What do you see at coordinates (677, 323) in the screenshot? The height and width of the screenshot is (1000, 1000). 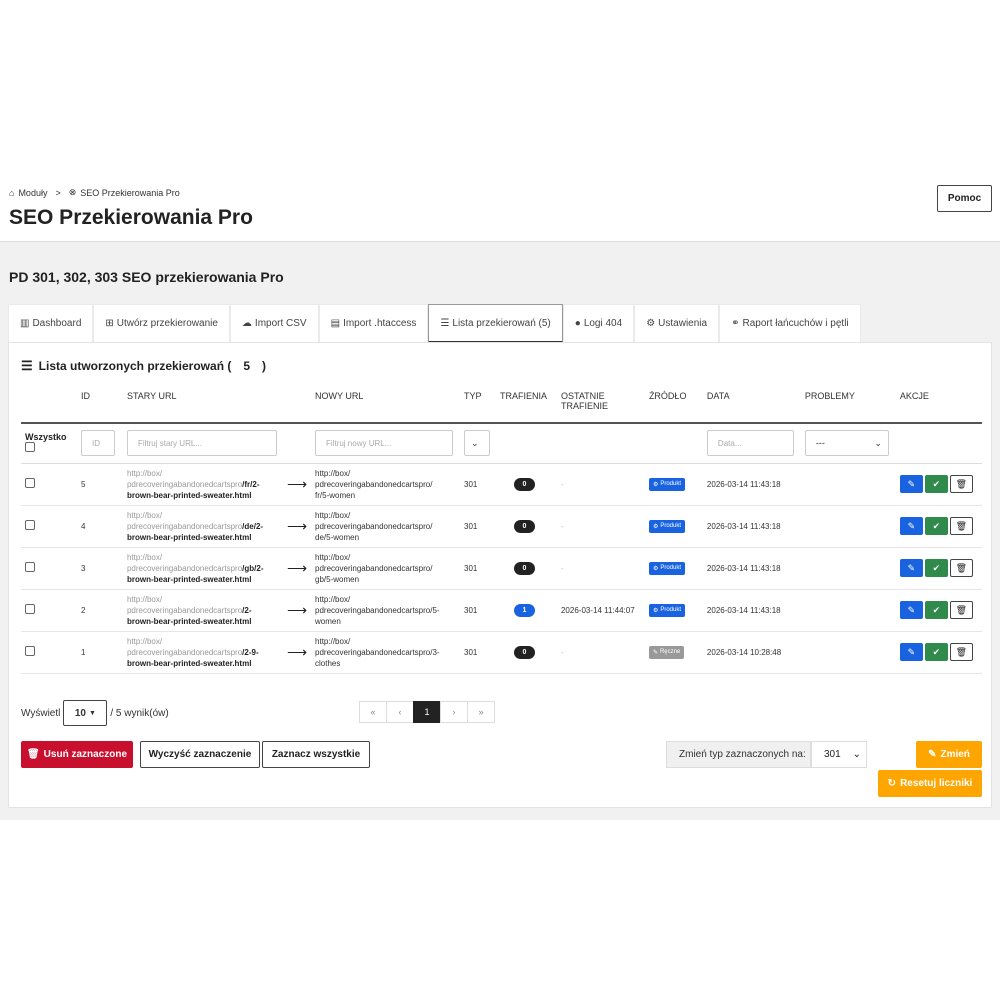 I see `tab-settings: ⚙ Ustawienia` at bounding box center [677, 323].